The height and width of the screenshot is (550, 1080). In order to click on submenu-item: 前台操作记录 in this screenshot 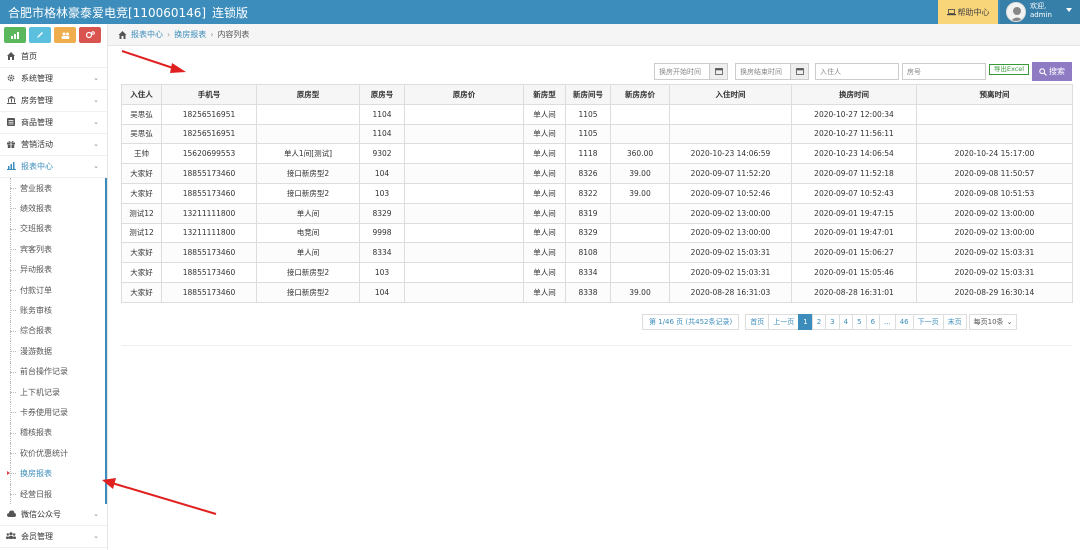, I will do `click(52, 372)`.